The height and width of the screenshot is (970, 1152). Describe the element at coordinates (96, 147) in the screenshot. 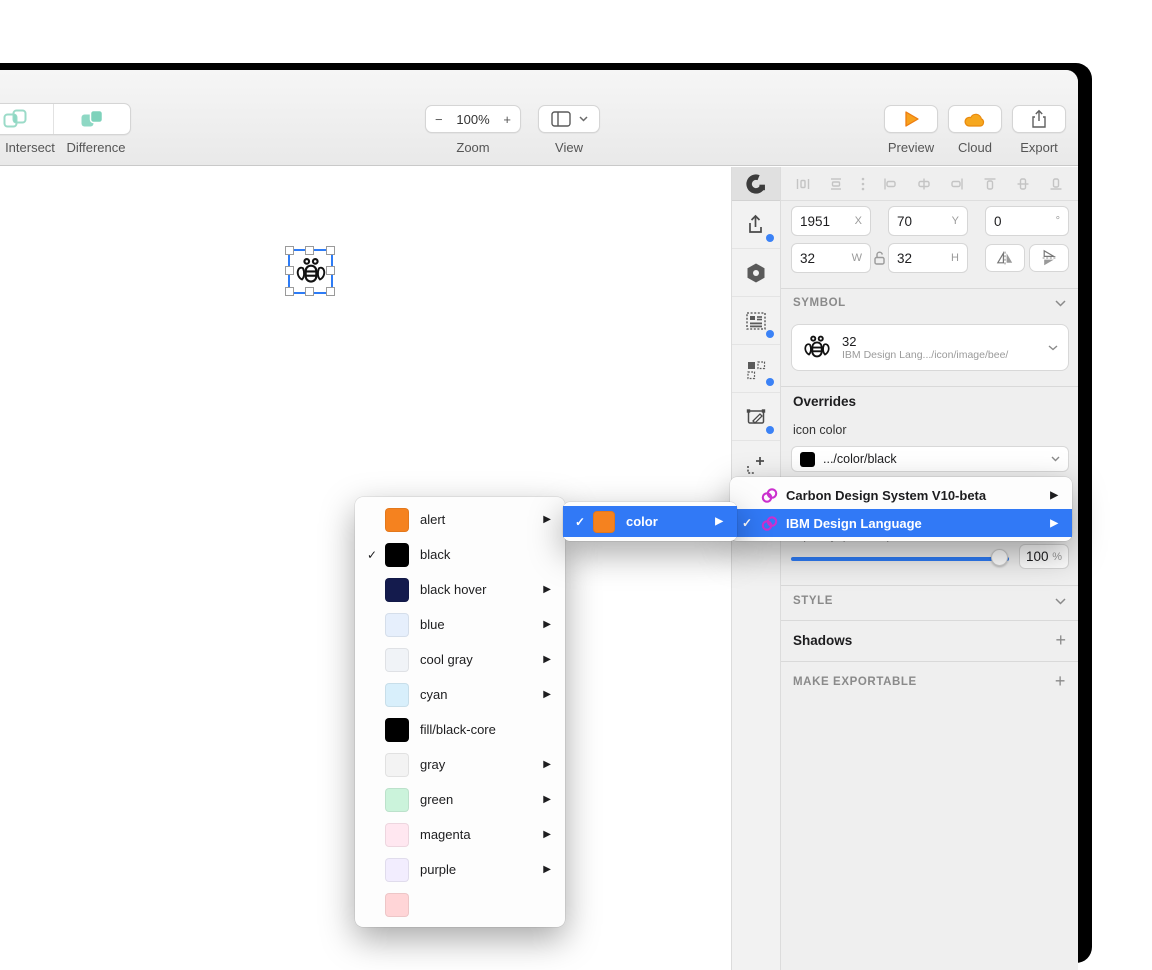

I see `difference-caption: Difference` at that location.